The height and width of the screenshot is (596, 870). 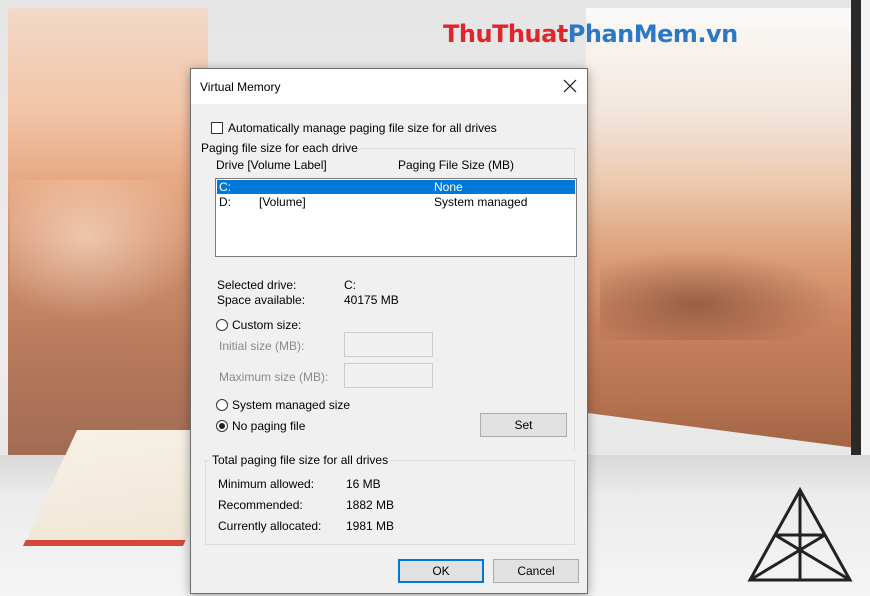 What do you see at coordinates (536, 571) in the screenshot?
I see `cancel-button: Cancel` at bounding box center [536, 571].